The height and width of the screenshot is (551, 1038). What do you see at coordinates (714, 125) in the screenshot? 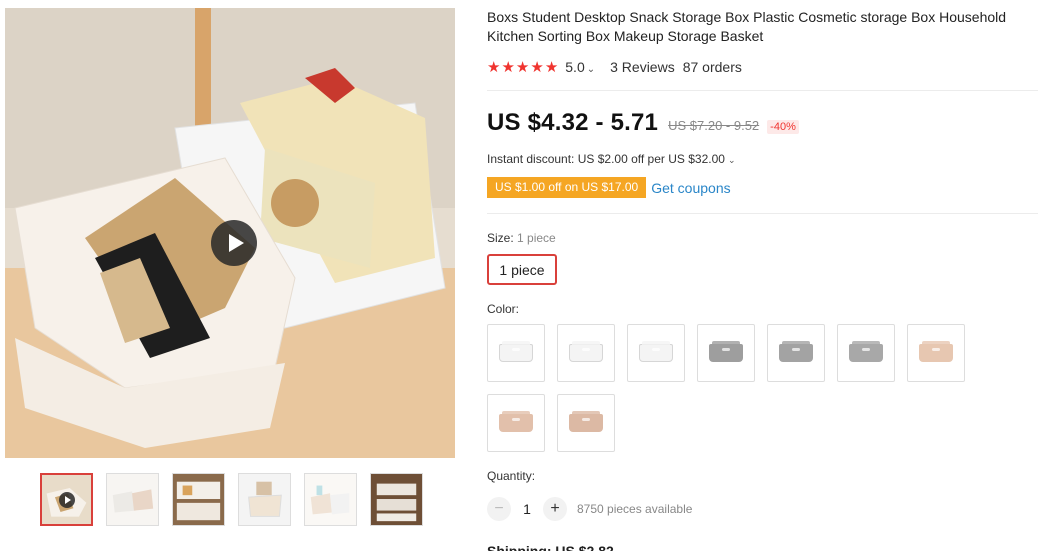
I see `original-price: US $7.20 - 9.52` at bounding box center [714, 125].